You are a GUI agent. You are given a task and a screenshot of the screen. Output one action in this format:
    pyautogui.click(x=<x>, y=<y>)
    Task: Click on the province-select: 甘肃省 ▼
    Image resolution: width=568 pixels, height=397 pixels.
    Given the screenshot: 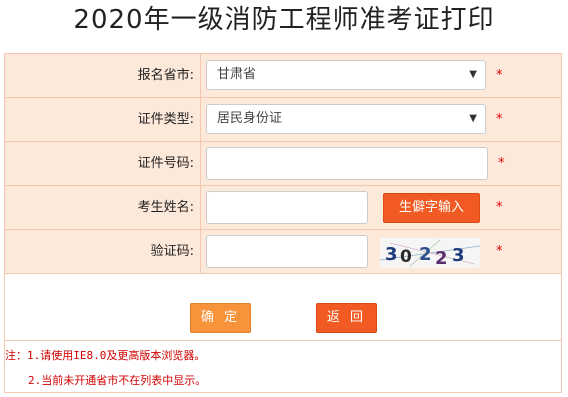 What is the action you would take?
    pyautogui.click(x=346, y=75)
    